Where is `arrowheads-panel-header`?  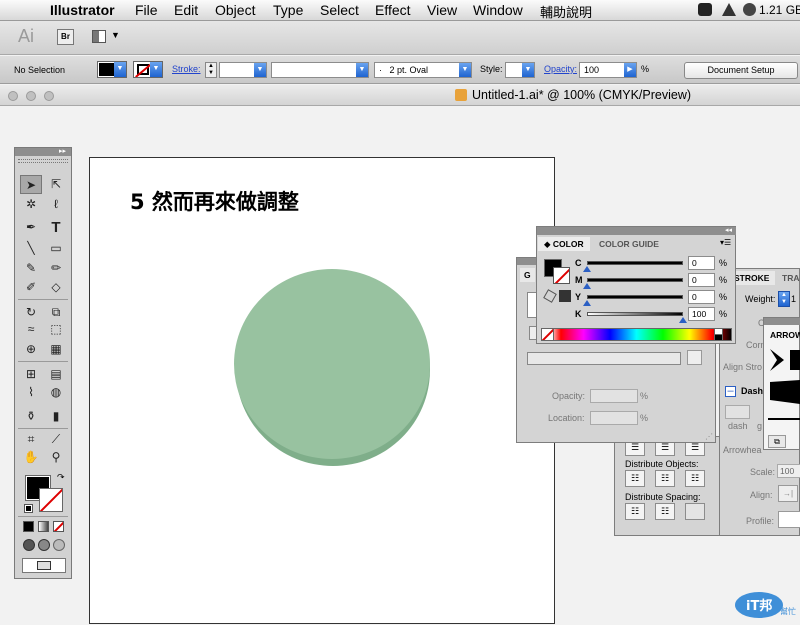 arrowheads-panel-header is located at coordinates (782, 321).